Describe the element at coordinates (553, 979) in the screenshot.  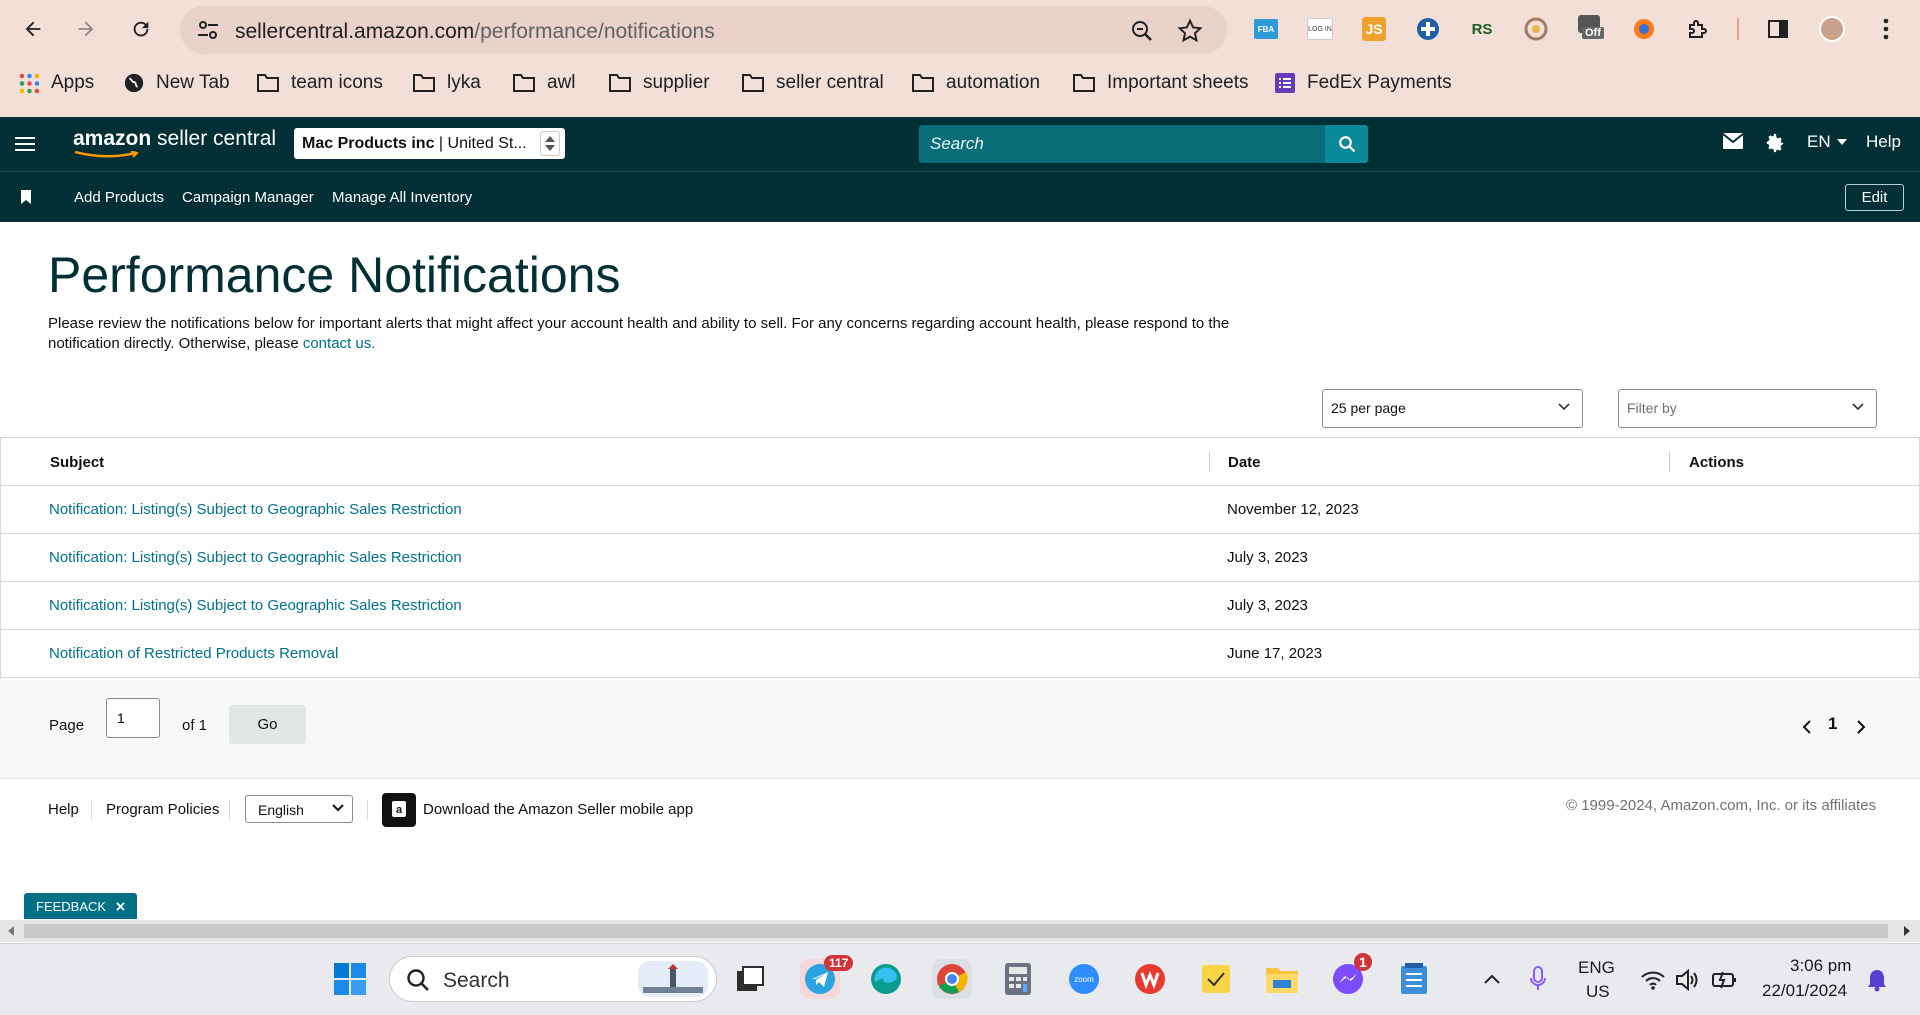
I see `taskbar-search: Search` at that location.